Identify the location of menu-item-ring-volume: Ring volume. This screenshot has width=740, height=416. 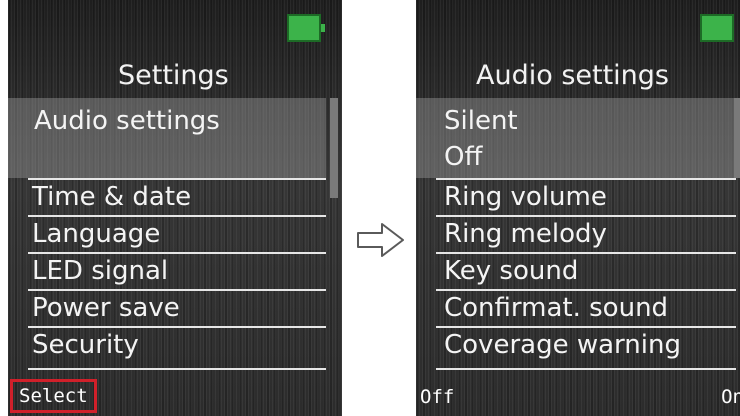
(525, 197).